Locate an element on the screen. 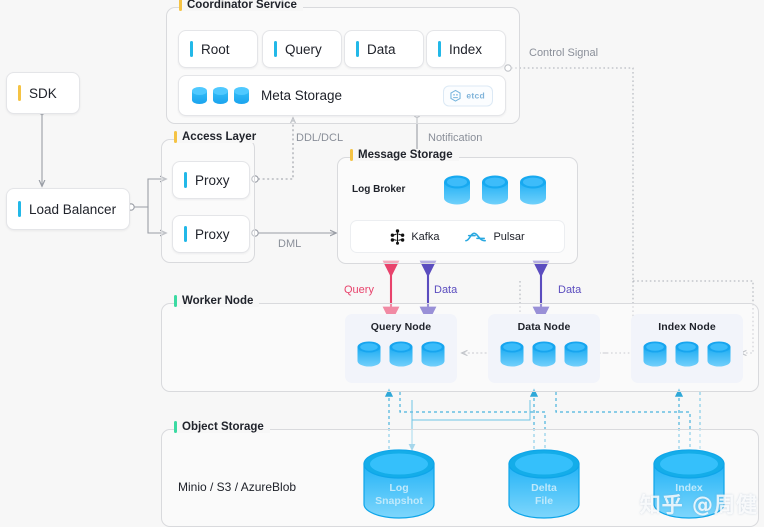 Image resolution: width=764 pixels, height=527 pixels. edge-label-data-right: Data is located at coordinates (570, 290).